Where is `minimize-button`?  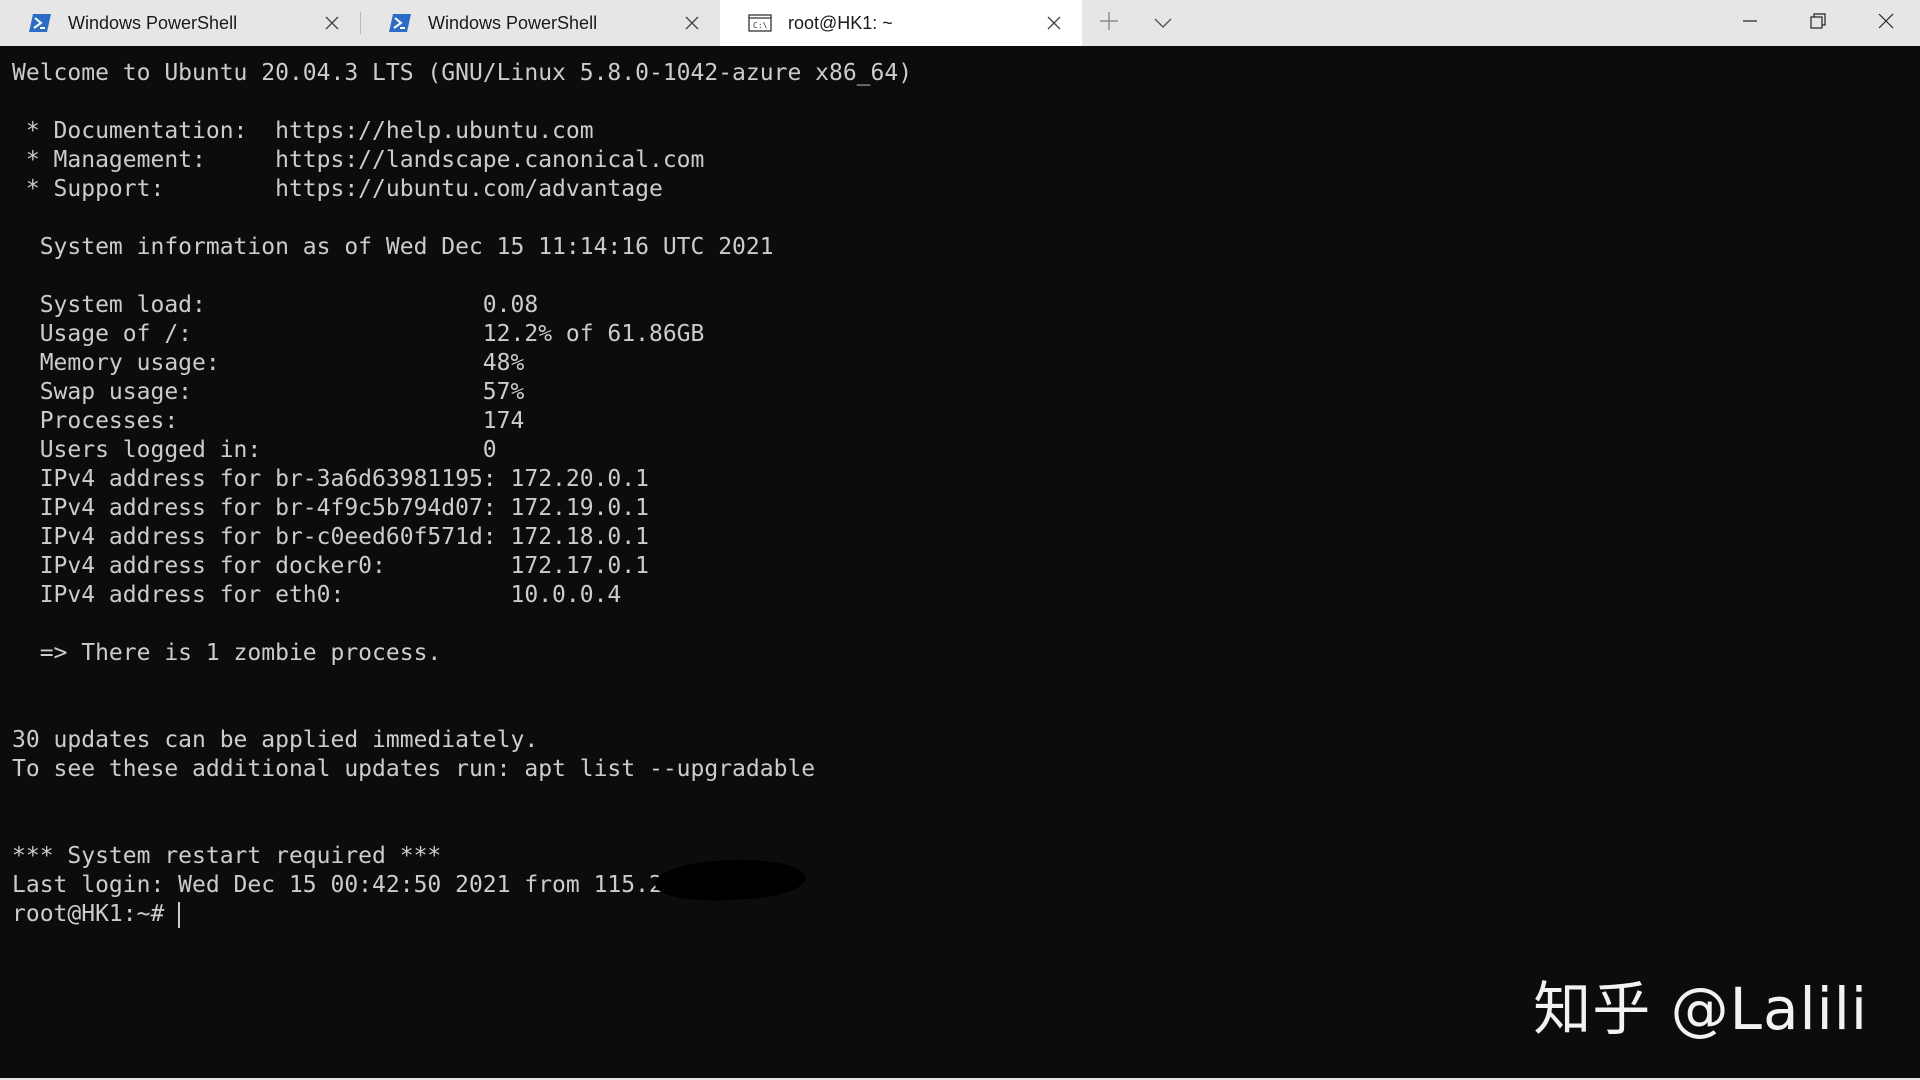 minimize-button is located at coordinates (1750, 23).